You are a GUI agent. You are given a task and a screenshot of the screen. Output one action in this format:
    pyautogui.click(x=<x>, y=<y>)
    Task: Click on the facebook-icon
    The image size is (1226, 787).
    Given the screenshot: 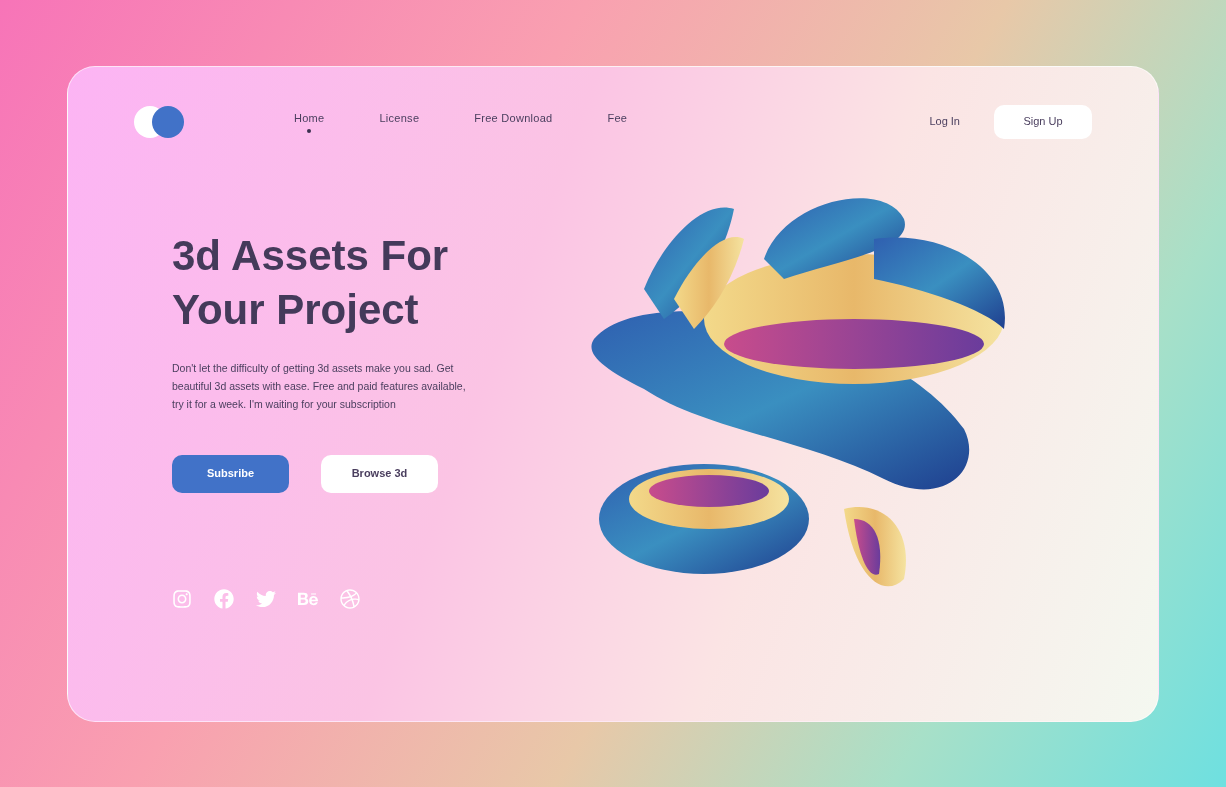 What is the action you would take?
    pyautogui.click(x=224, y=598)
    